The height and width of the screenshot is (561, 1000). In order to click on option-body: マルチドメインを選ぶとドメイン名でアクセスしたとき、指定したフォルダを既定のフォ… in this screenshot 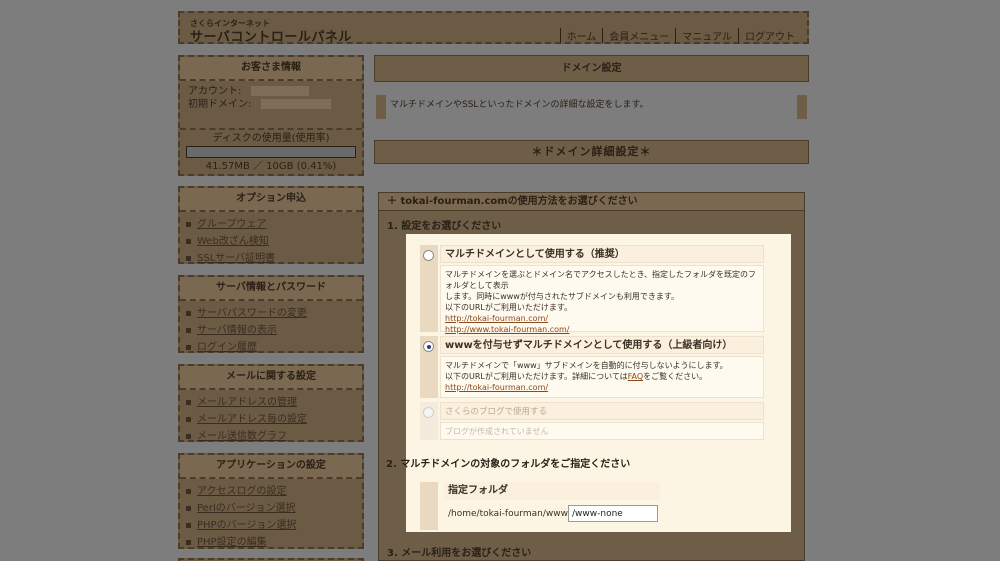, I will do `click(602, 299)`.